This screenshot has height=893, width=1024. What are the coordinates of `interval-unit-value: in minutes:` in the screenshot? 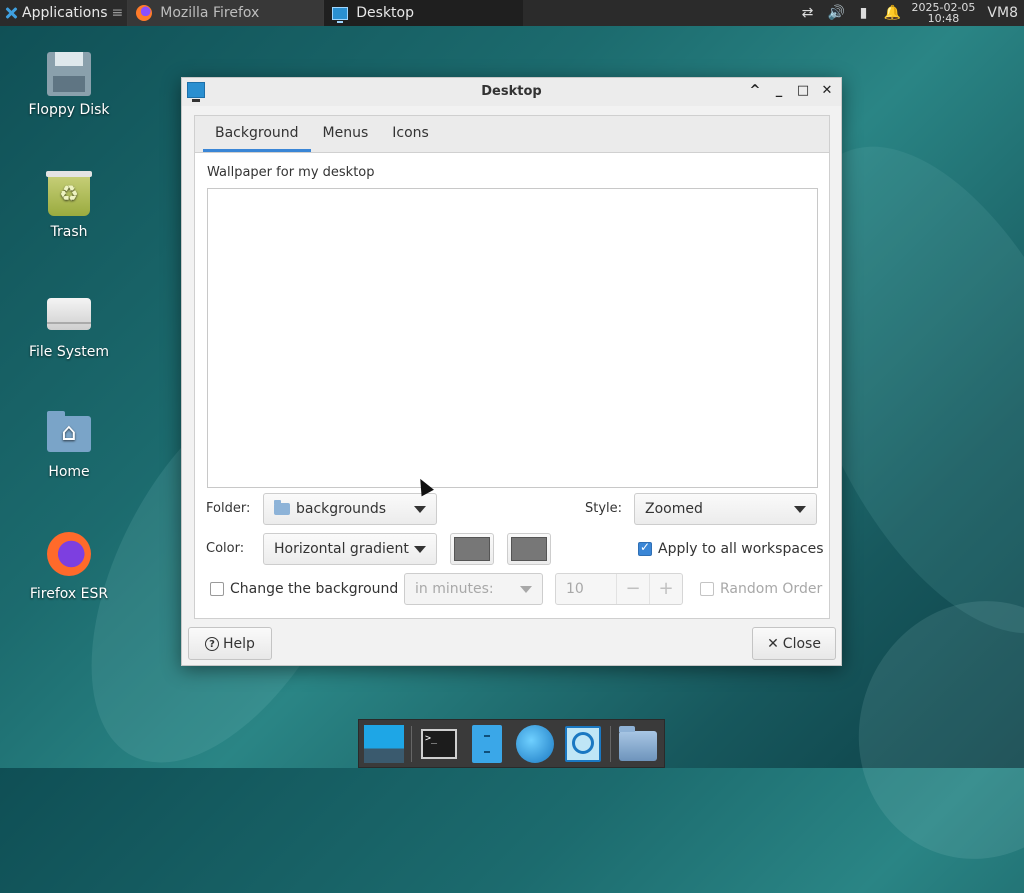 It's located at (454, 589).